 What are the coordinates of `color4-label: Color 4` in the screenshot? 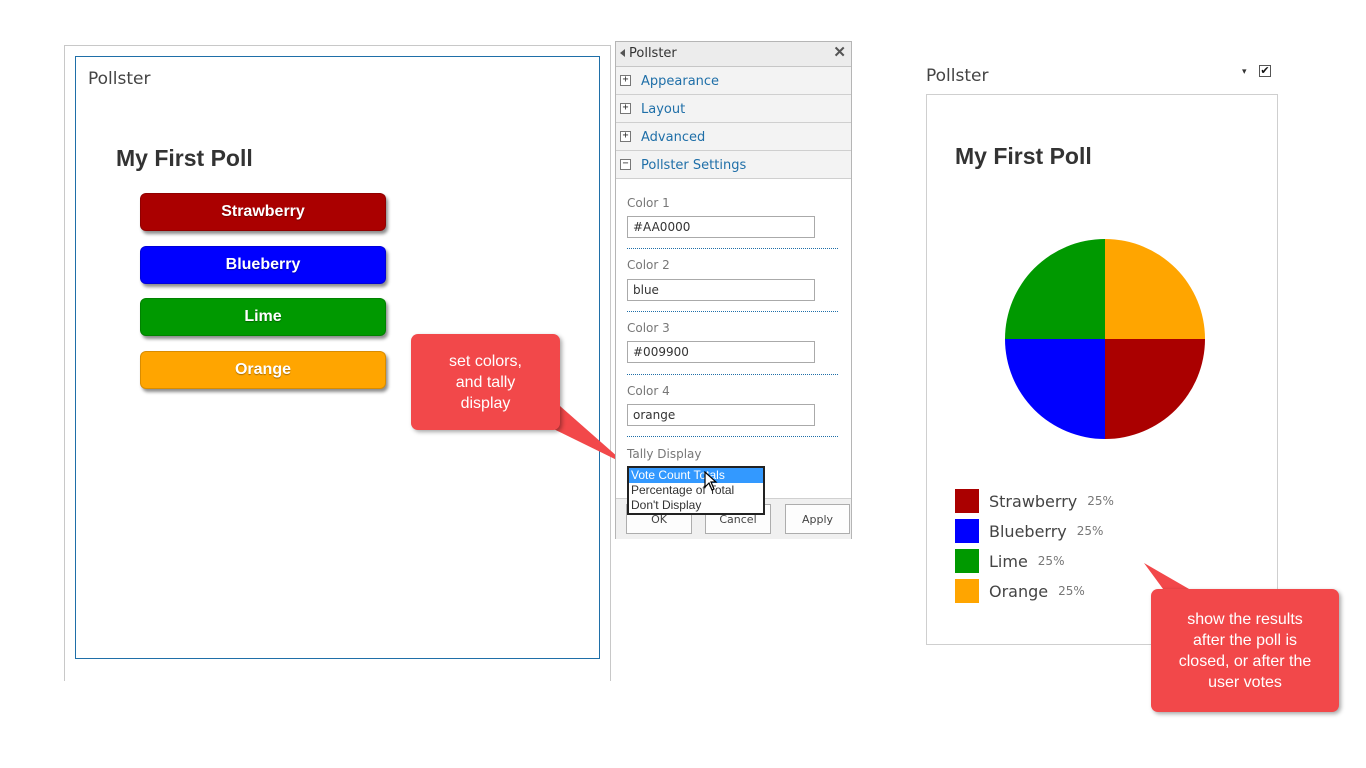 It's located at (648, 391).